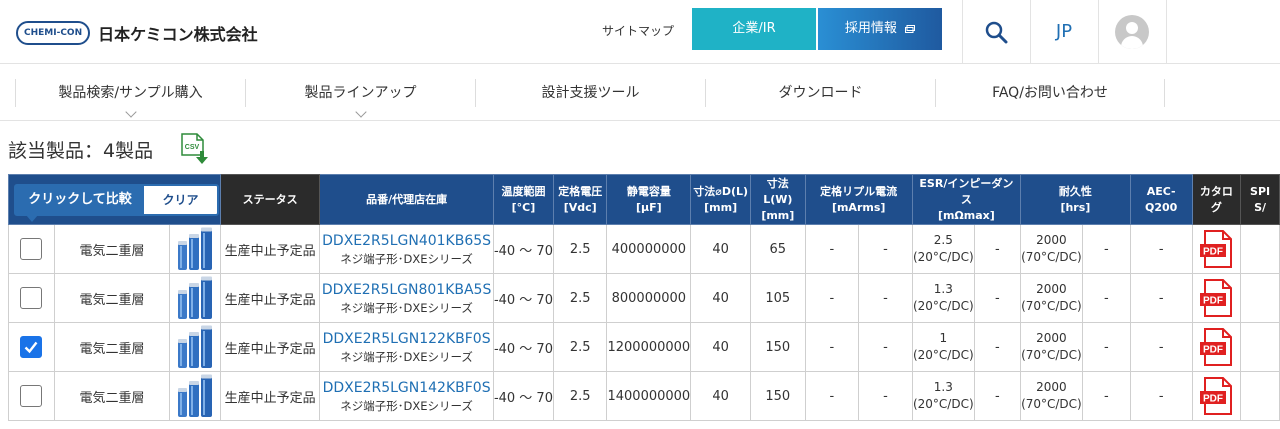  Describe the element at coordinates (1216, 199) in the screenshot. I see `header-catalog: カタログ` at that location.